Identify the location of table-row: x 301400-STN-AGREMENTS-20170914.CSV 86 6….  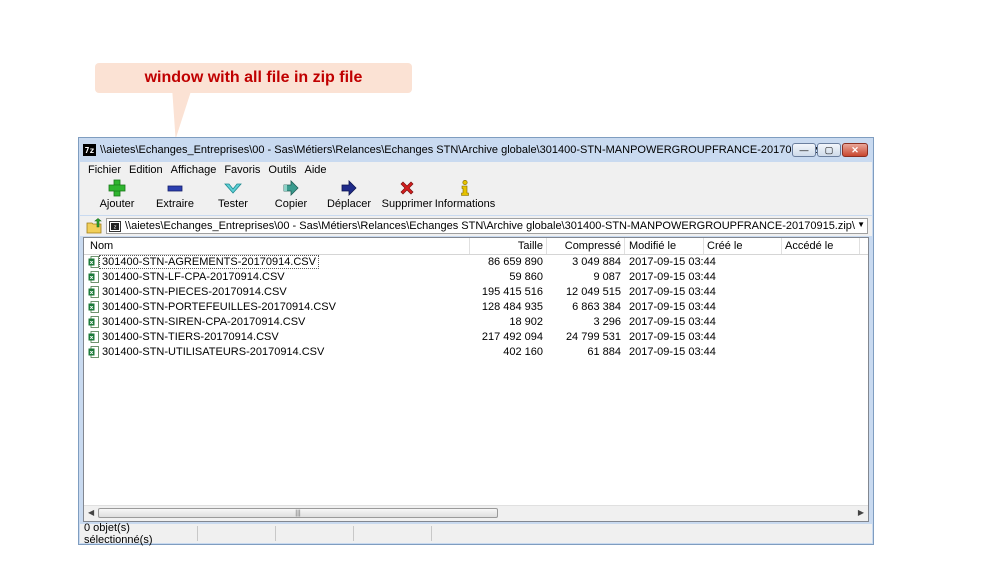
(476, 262).